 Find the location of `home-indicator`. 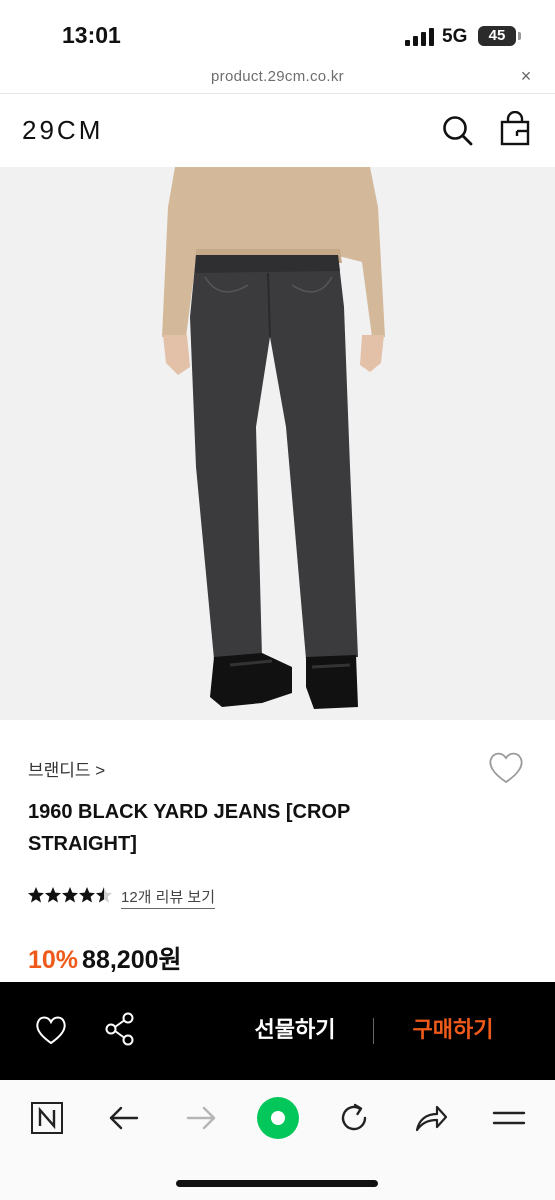

home-indicator is located at coordinates (277, 1183).